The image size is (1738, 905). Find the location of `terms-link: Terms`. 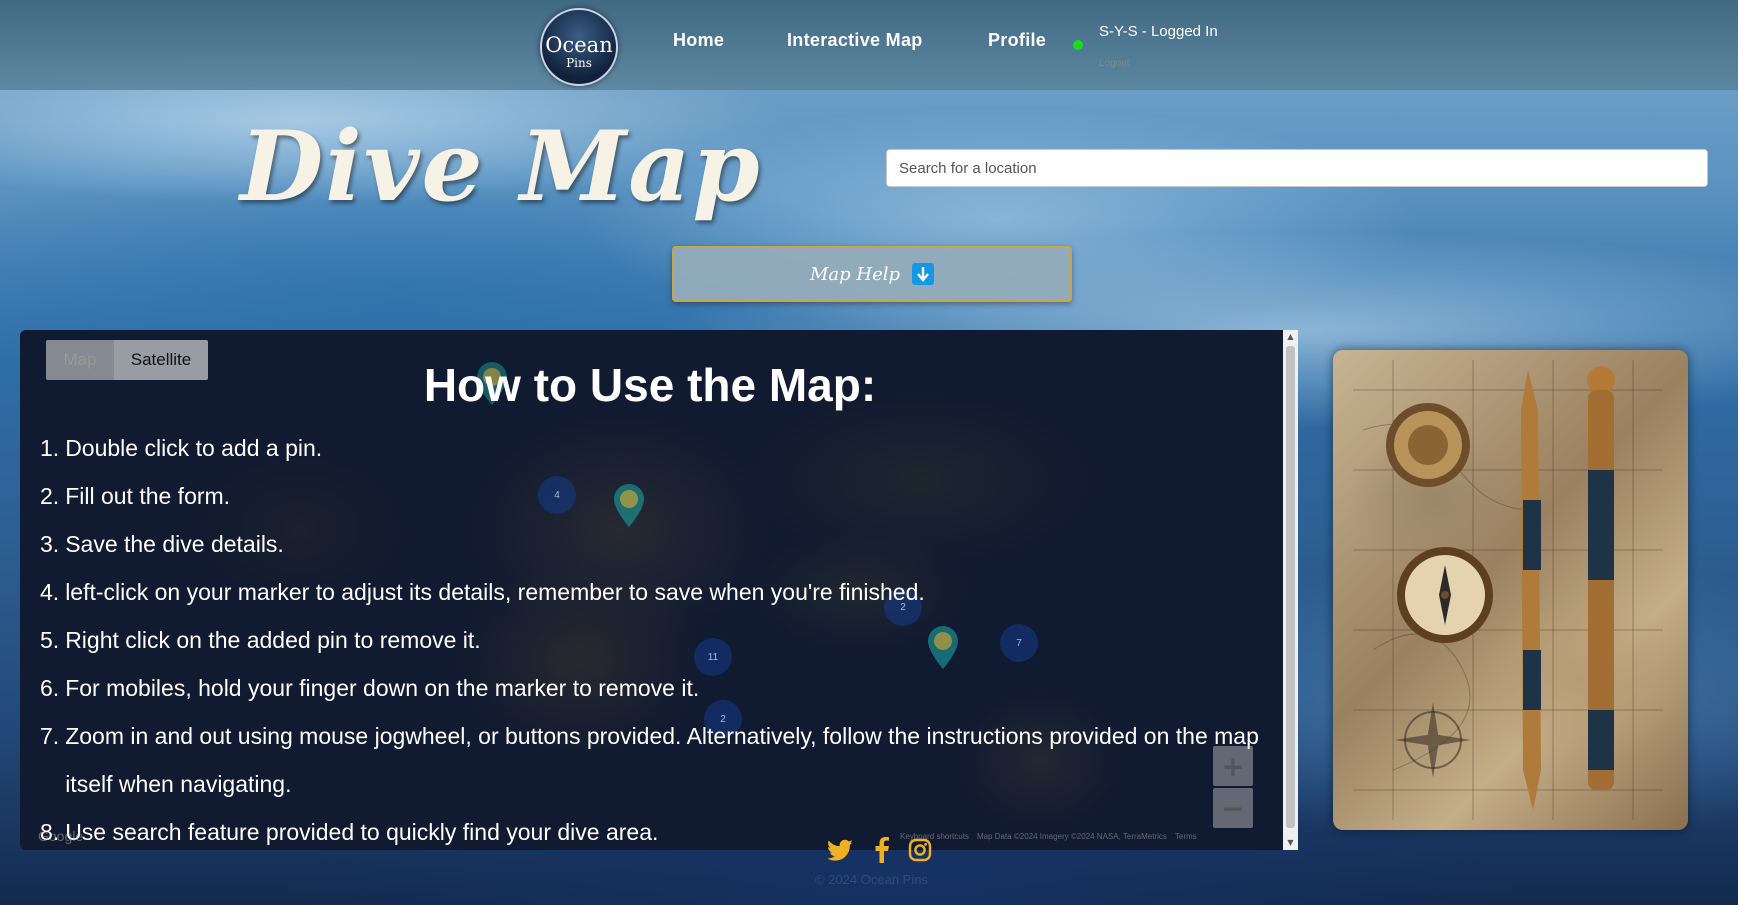

terms-link: Terms is located at coordinates (1186, 839).